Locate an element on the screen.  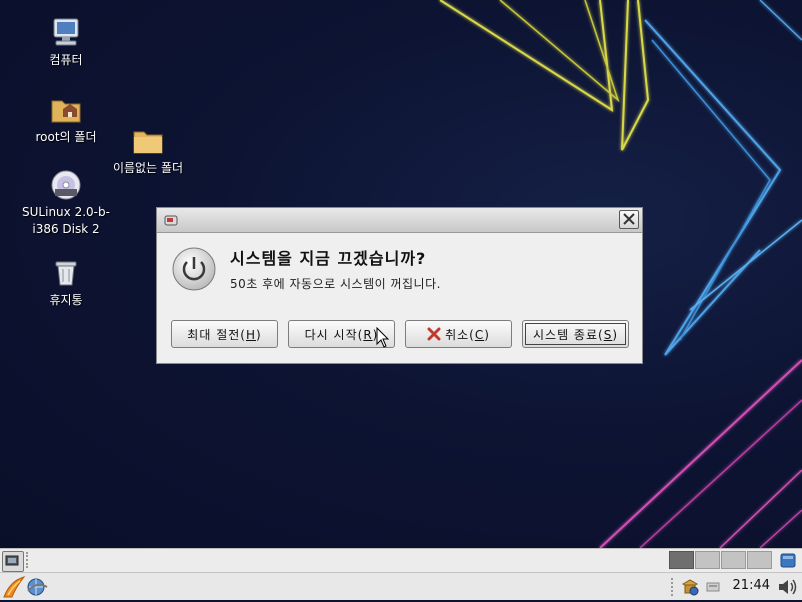
main-menu-button is located at coordinates (14, 587).